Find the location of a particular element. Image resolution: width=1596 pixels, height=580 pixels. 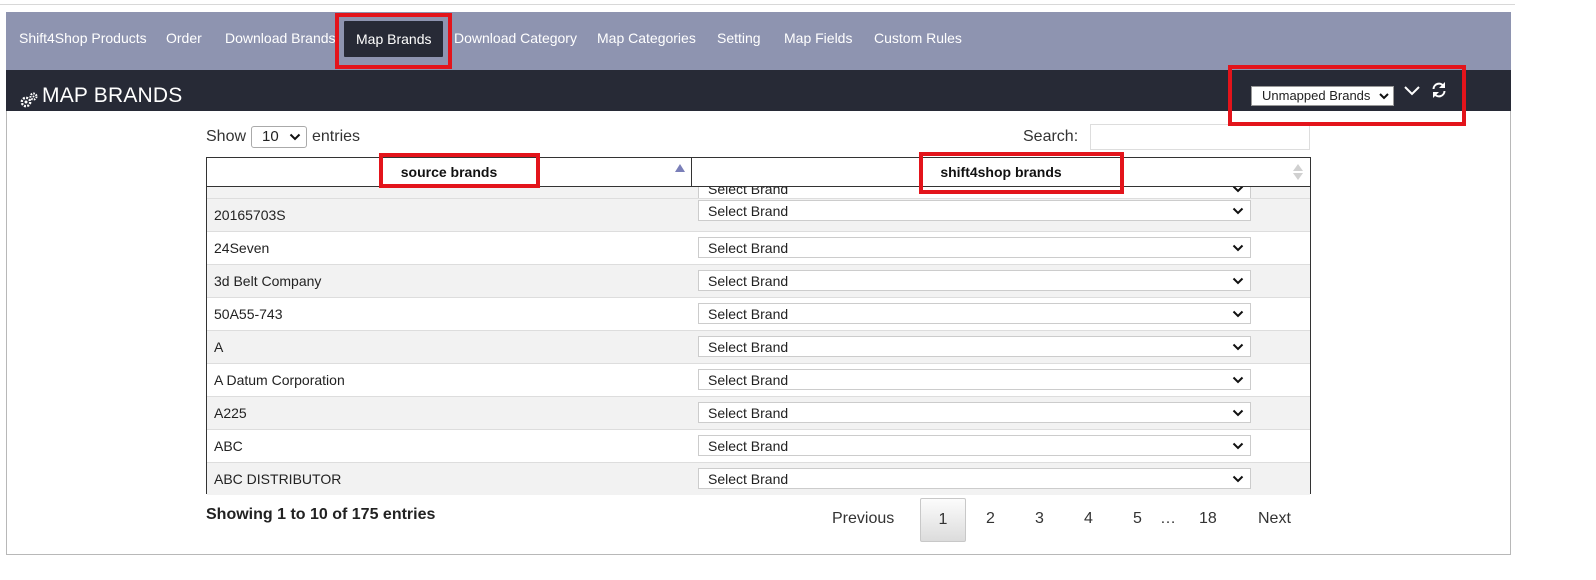

sort-both-icon is located at coordinates (1298, 172).